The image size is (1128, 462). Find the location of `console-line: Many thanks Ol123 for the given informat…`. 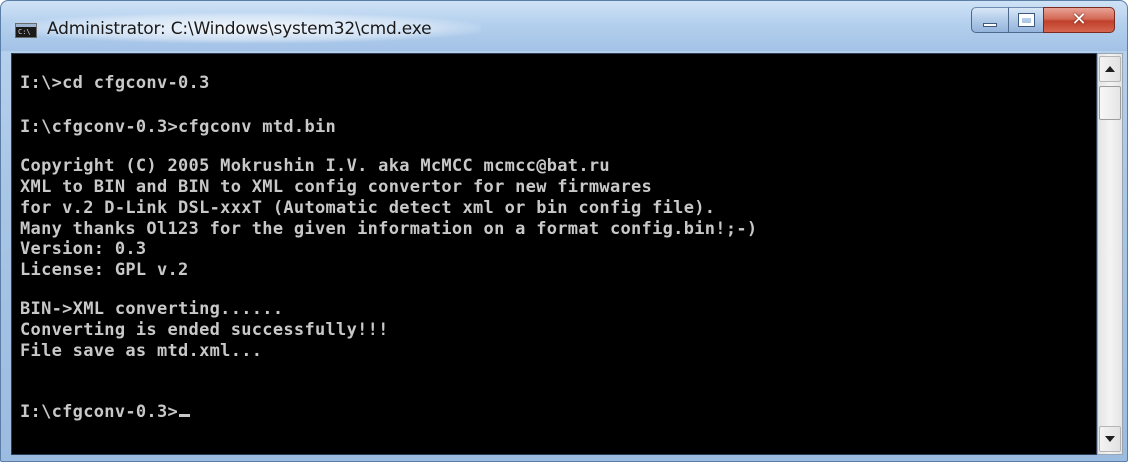

console-line: Many thanks Ol123 for the given informat… is located at coordinates (389, 229).